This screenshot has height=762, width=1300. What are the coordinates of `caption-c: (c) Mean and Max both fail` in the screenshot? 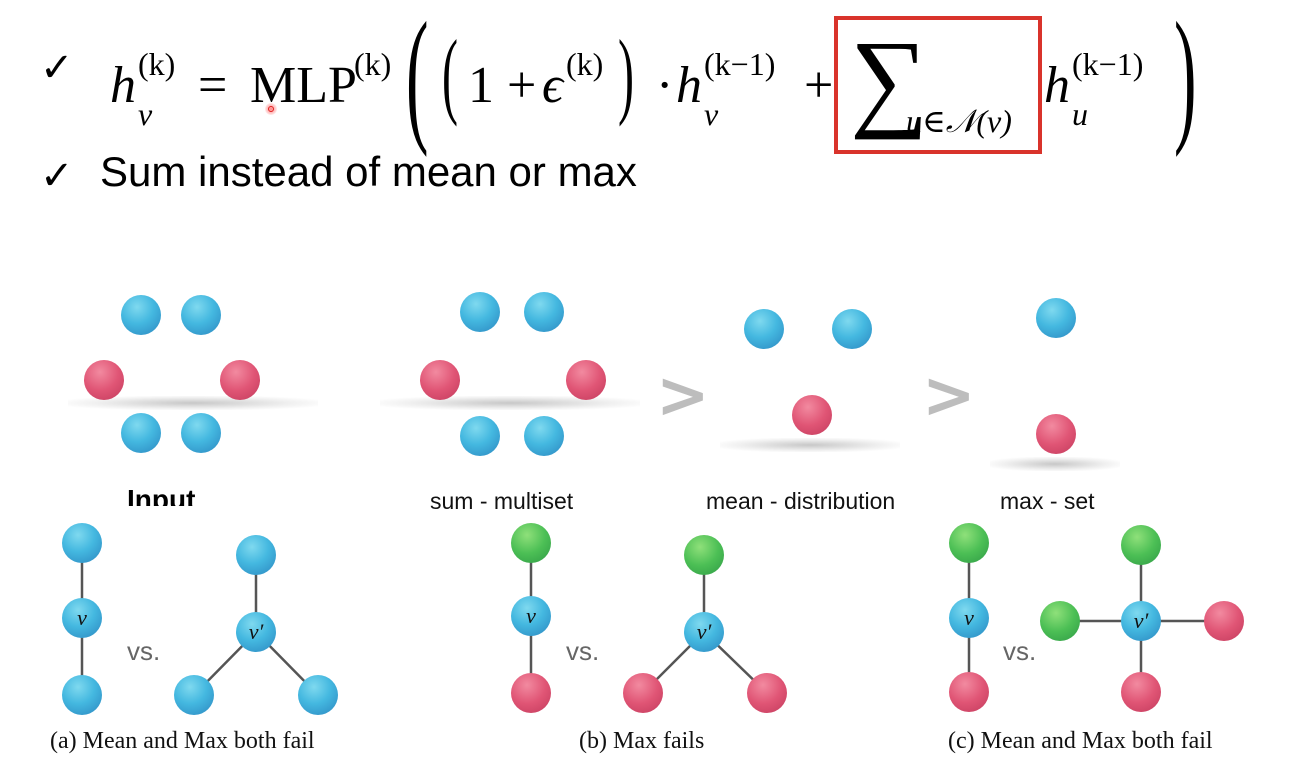 It's located at (1080, 741).